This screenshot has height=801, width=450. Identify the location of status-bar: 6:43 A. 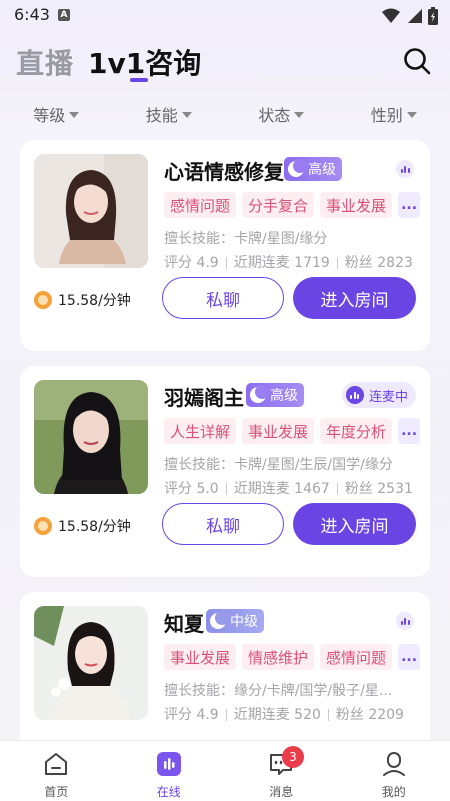
(225, 16).